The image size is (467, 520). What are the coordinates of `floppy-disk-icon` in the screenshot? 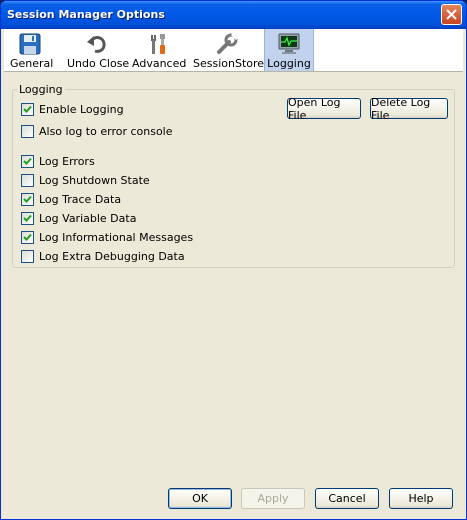 It's located at (30, 44).